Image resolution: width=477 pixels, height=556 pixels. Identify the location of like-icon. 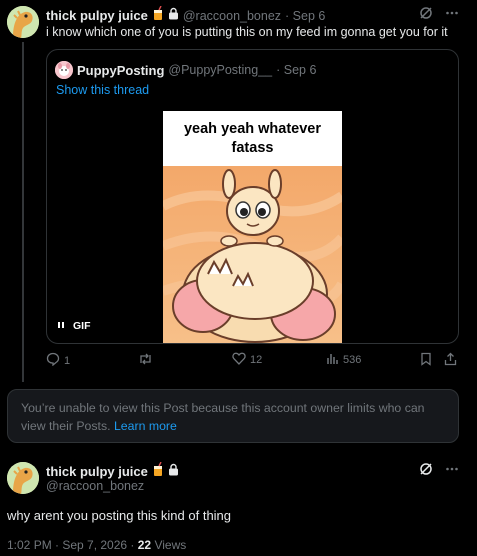
(239, 360).